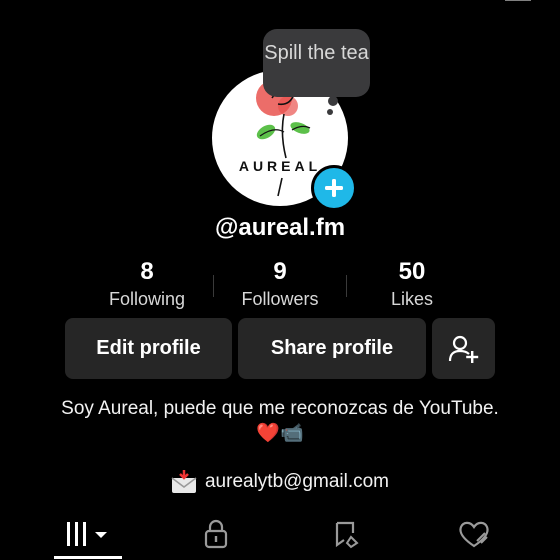  Describe the element at coordinates (316, 63) in the screenshot. I see `spill-the-tea-bubble: Spill the tea` at that location.